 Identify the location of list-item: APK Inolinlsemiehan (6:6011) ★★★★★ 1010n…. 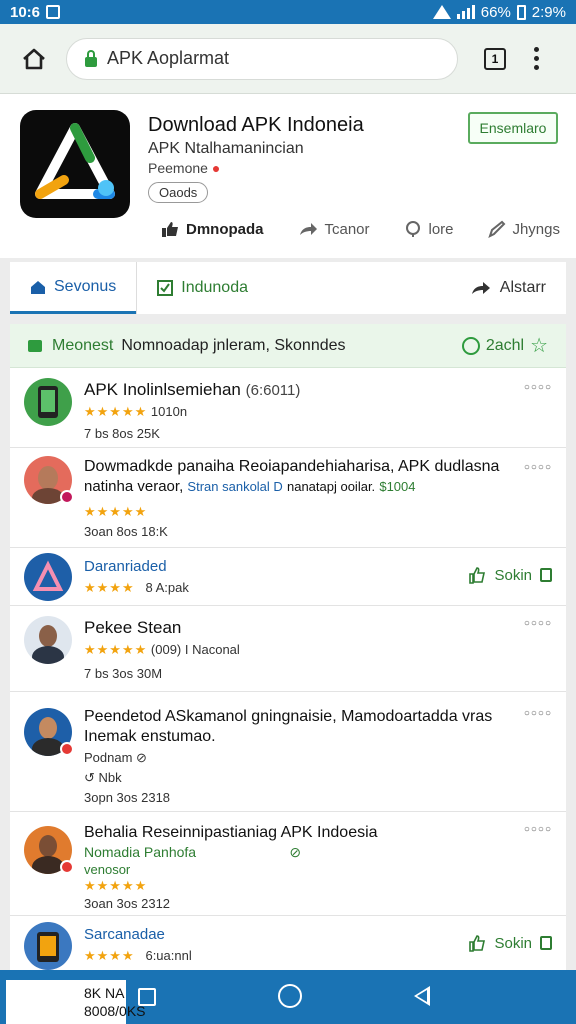
(288, 408).